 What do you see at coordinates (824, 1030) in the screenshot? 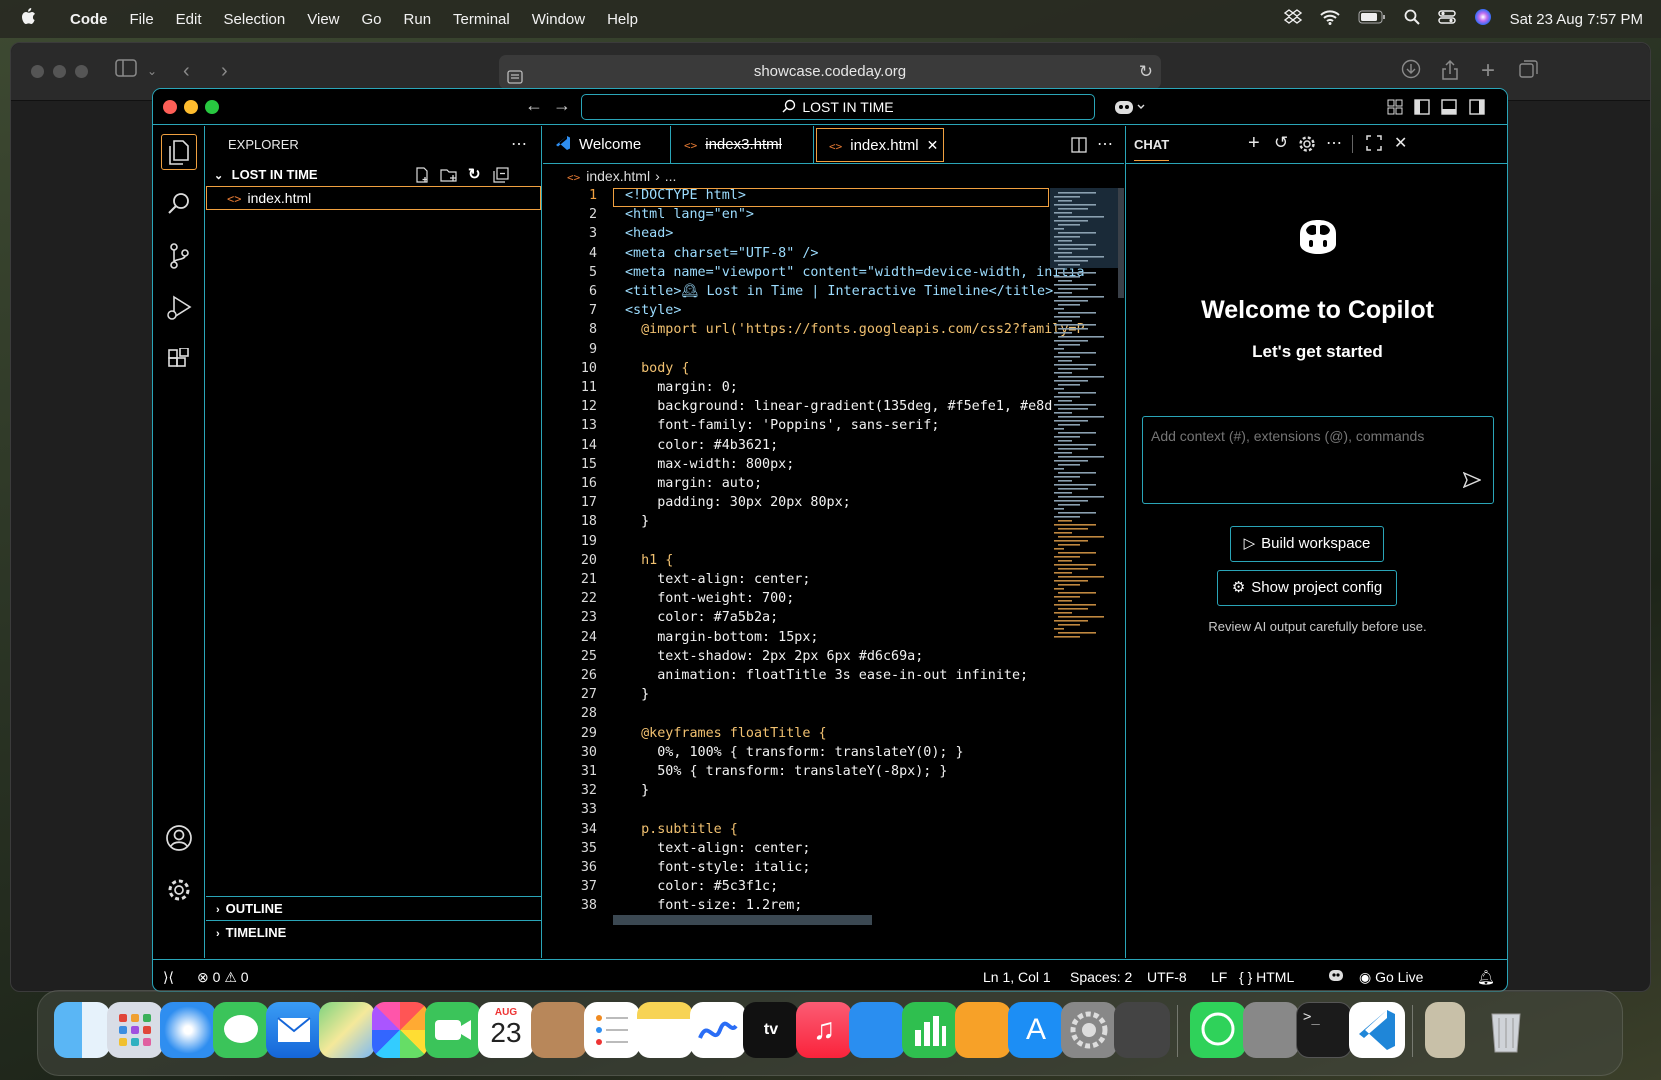
I see `music-icon: ♫` at bounding box center [824, 1030].